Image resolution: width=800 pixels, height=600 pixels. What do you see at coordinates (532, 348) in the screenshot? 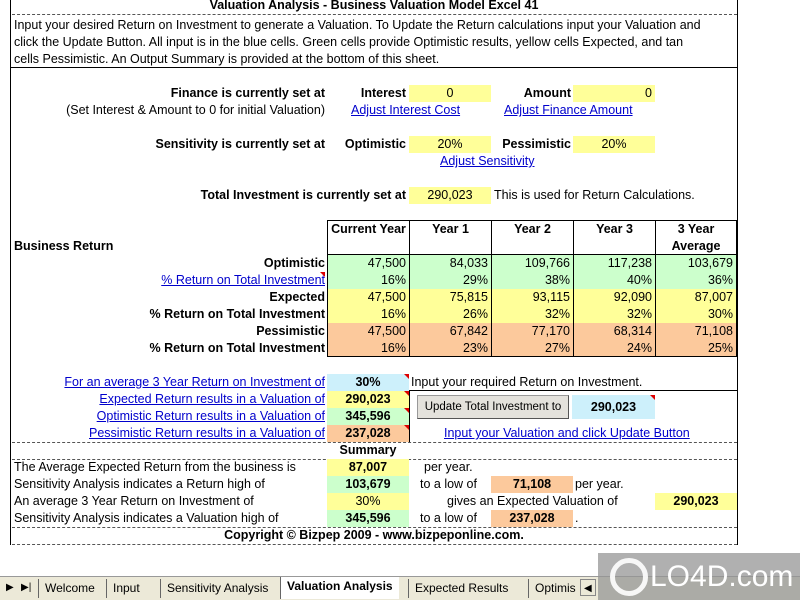
I see `table-cell: 27%` at bounding box center [532, 348].